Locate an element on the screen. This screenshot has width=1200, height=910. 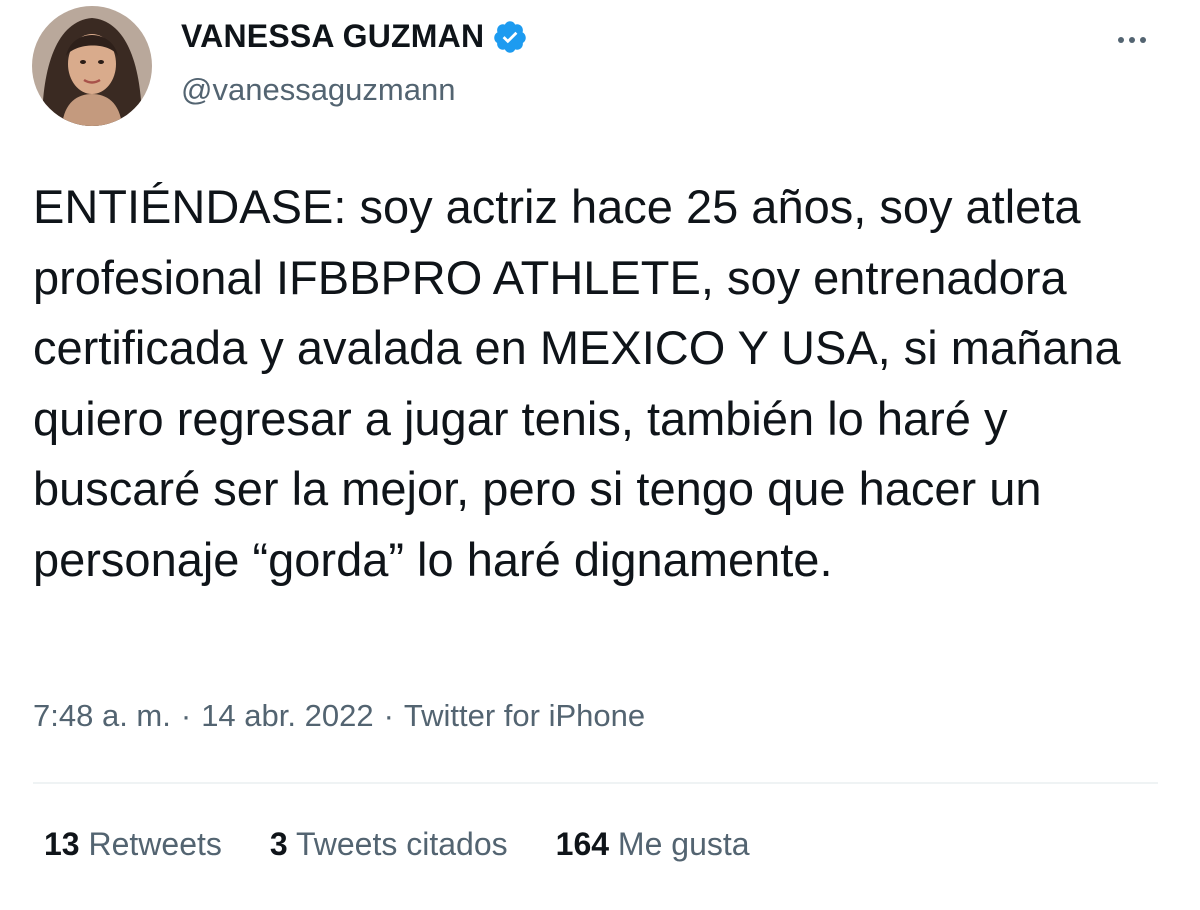
retweets-label: Retweets is located at coordinates (155, 844).